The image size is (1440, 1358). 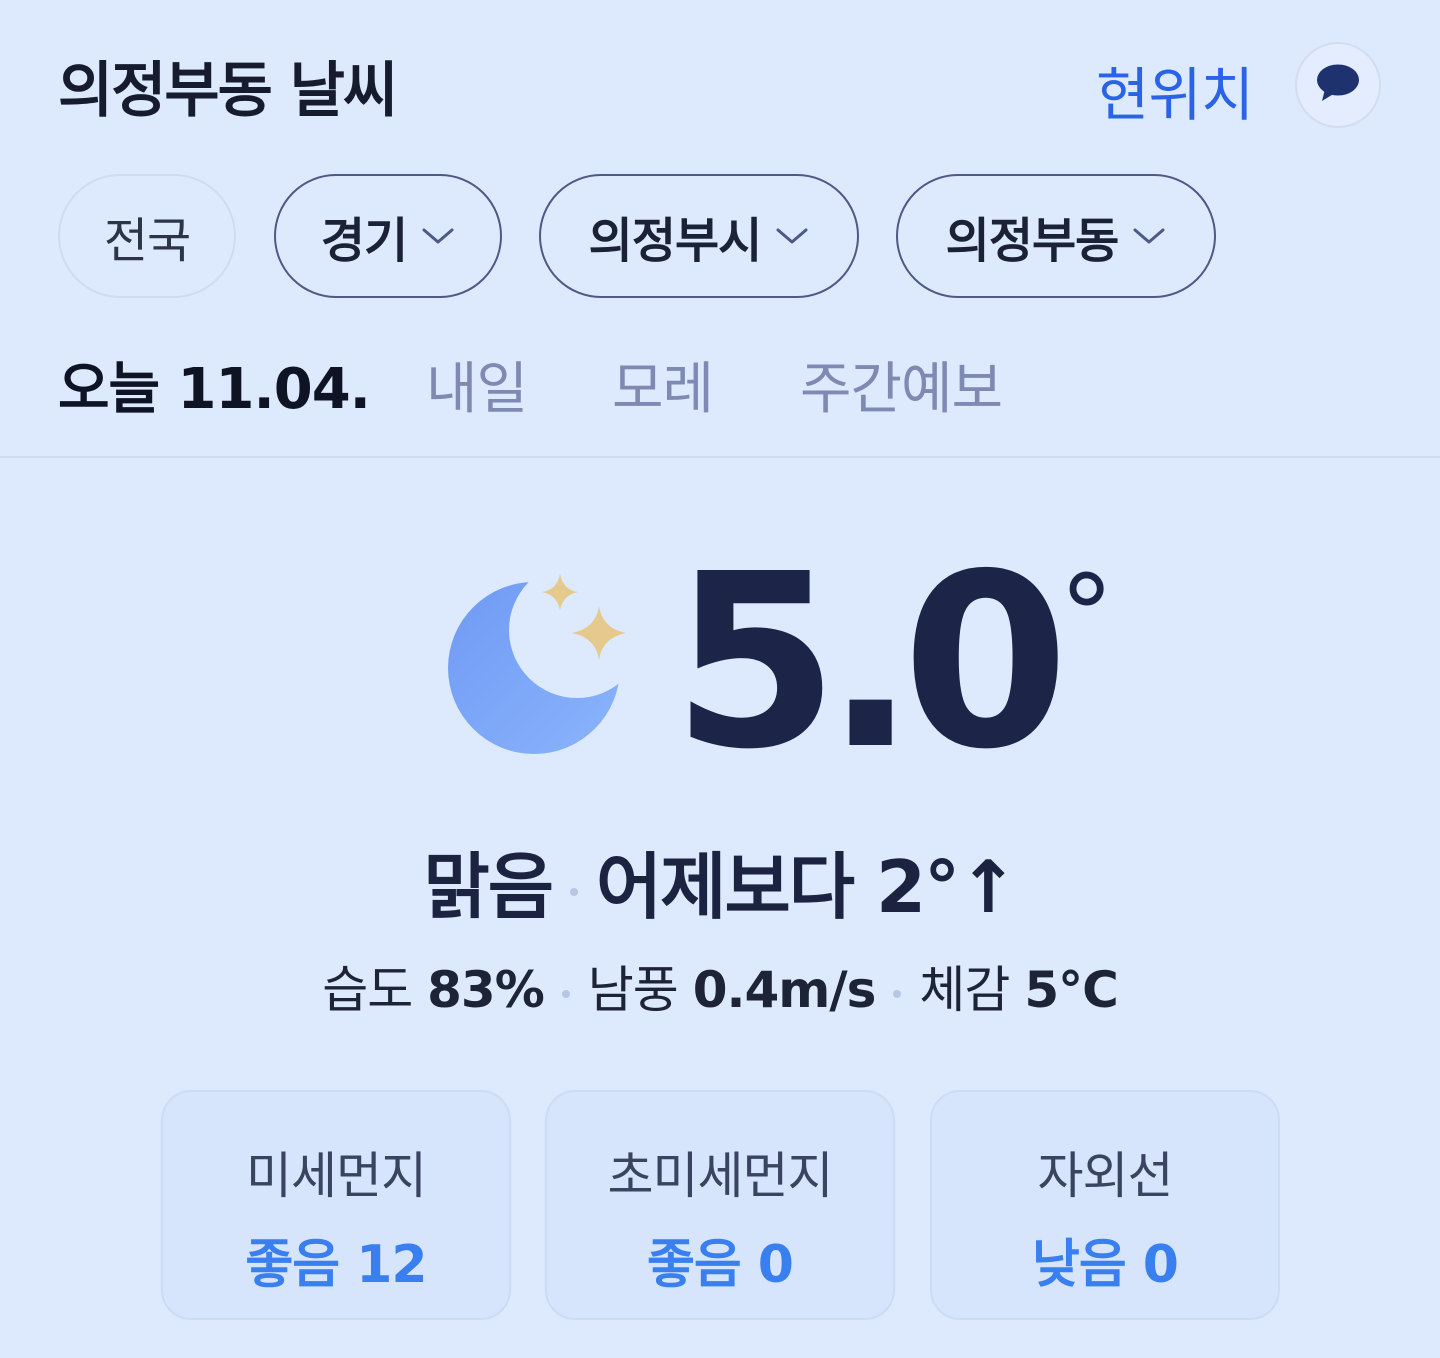 What do you see at coordinates (214, 384) in the screenshot?
I see `tab-today: 오늘 11.04.` at bounding box center [214, 384].